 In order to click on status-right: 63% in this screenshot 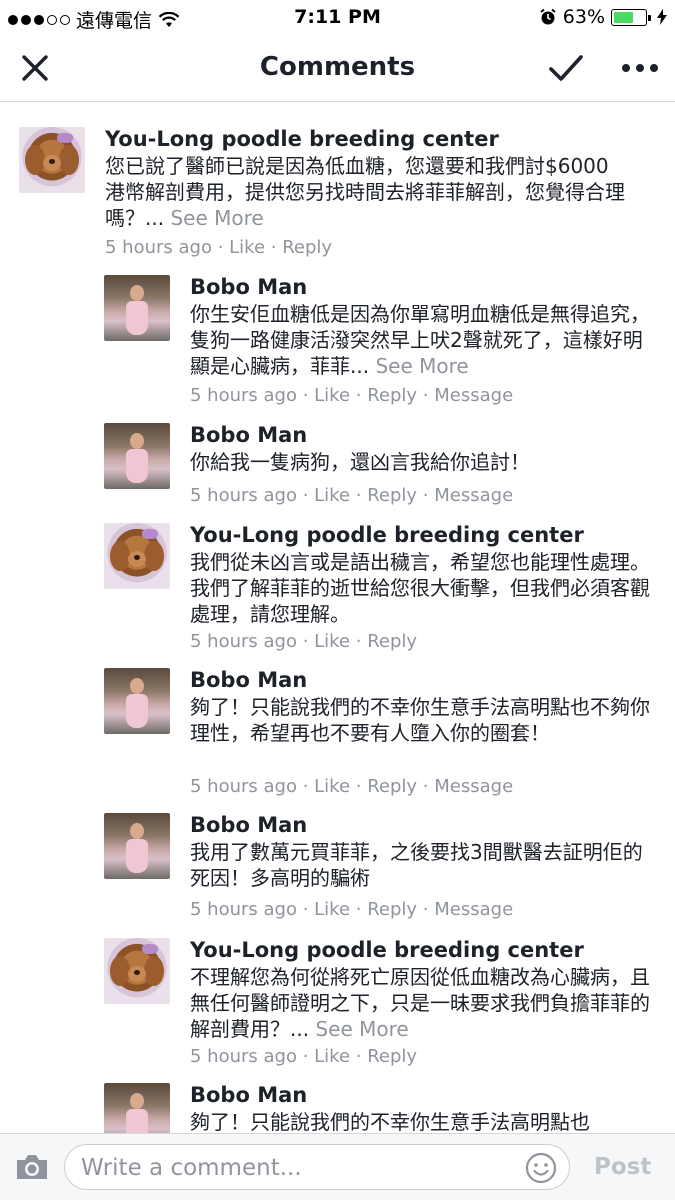, I will do `click(603, 17)`.